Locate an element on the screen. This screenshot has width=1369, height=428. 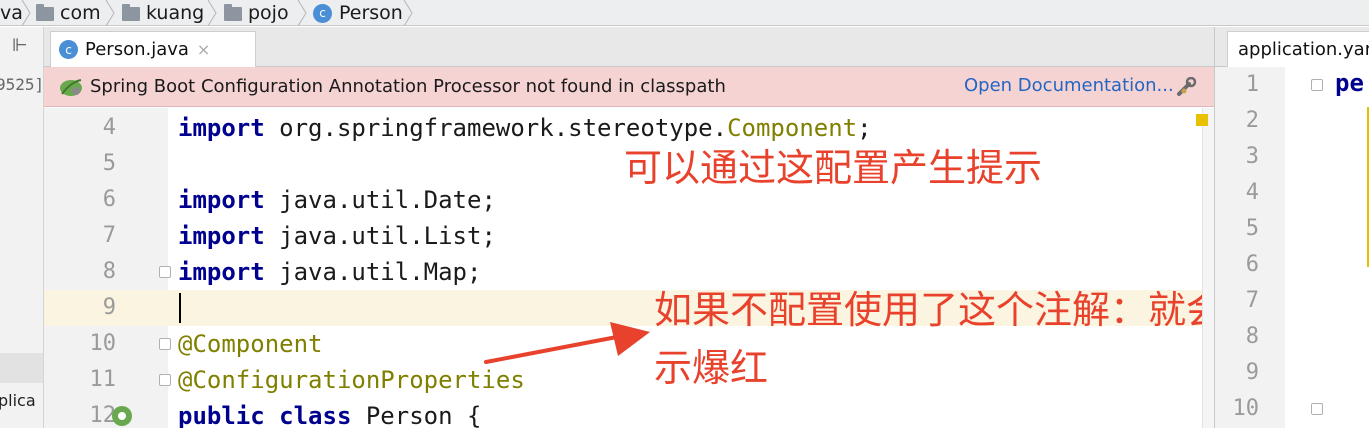
code-text: java.util.List; is located at coordinates (380, 236).